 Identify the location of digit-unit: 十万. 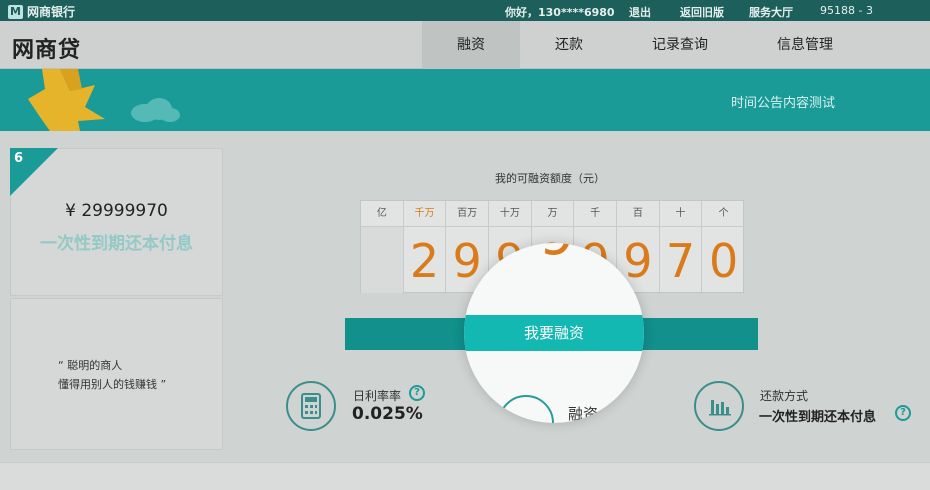
(510, 214).